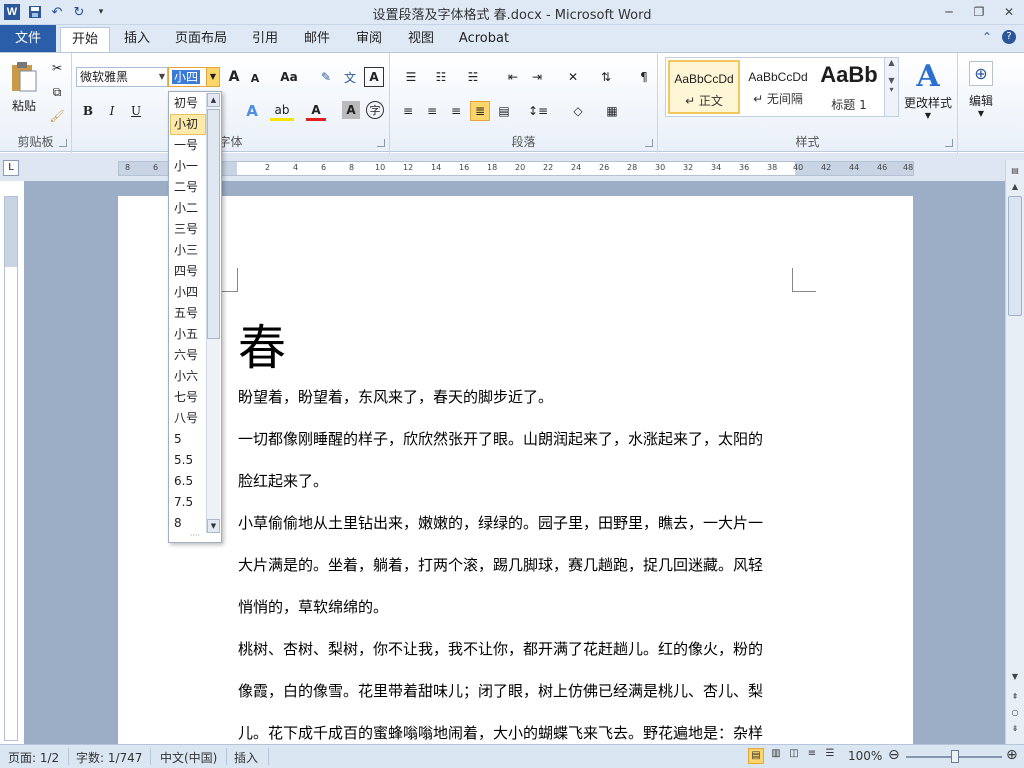 This screenshot has height=768, width=1024. I want to click on font-size-option: 小五, so click(188, 334).